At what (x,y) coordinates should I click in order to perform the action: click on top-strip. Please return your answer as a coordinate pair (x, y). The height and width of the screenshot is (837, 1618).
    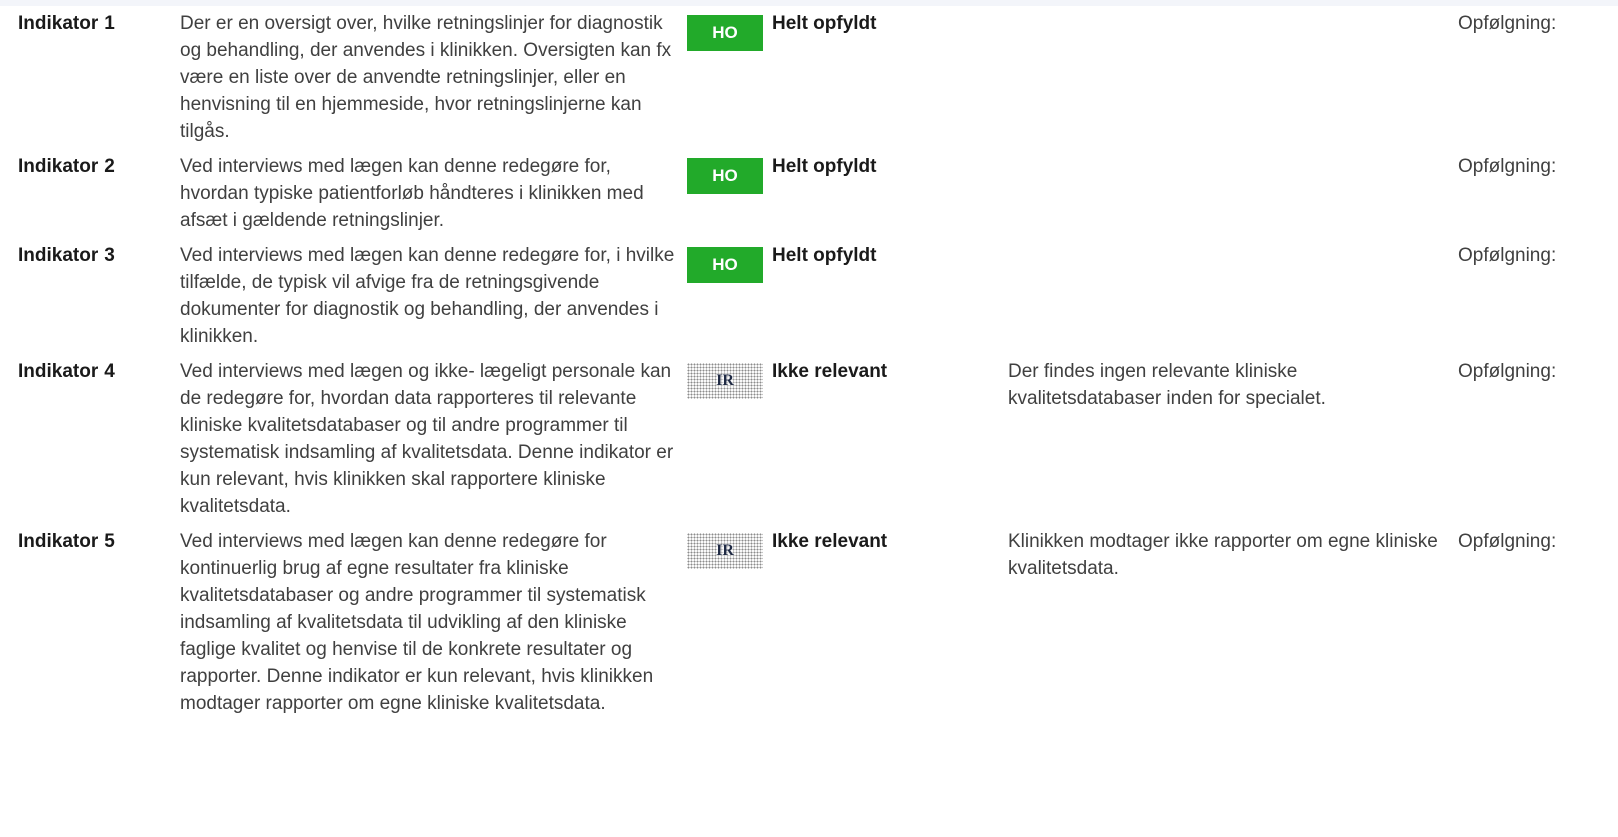
    Looking at the image, I should click on (809, 3).